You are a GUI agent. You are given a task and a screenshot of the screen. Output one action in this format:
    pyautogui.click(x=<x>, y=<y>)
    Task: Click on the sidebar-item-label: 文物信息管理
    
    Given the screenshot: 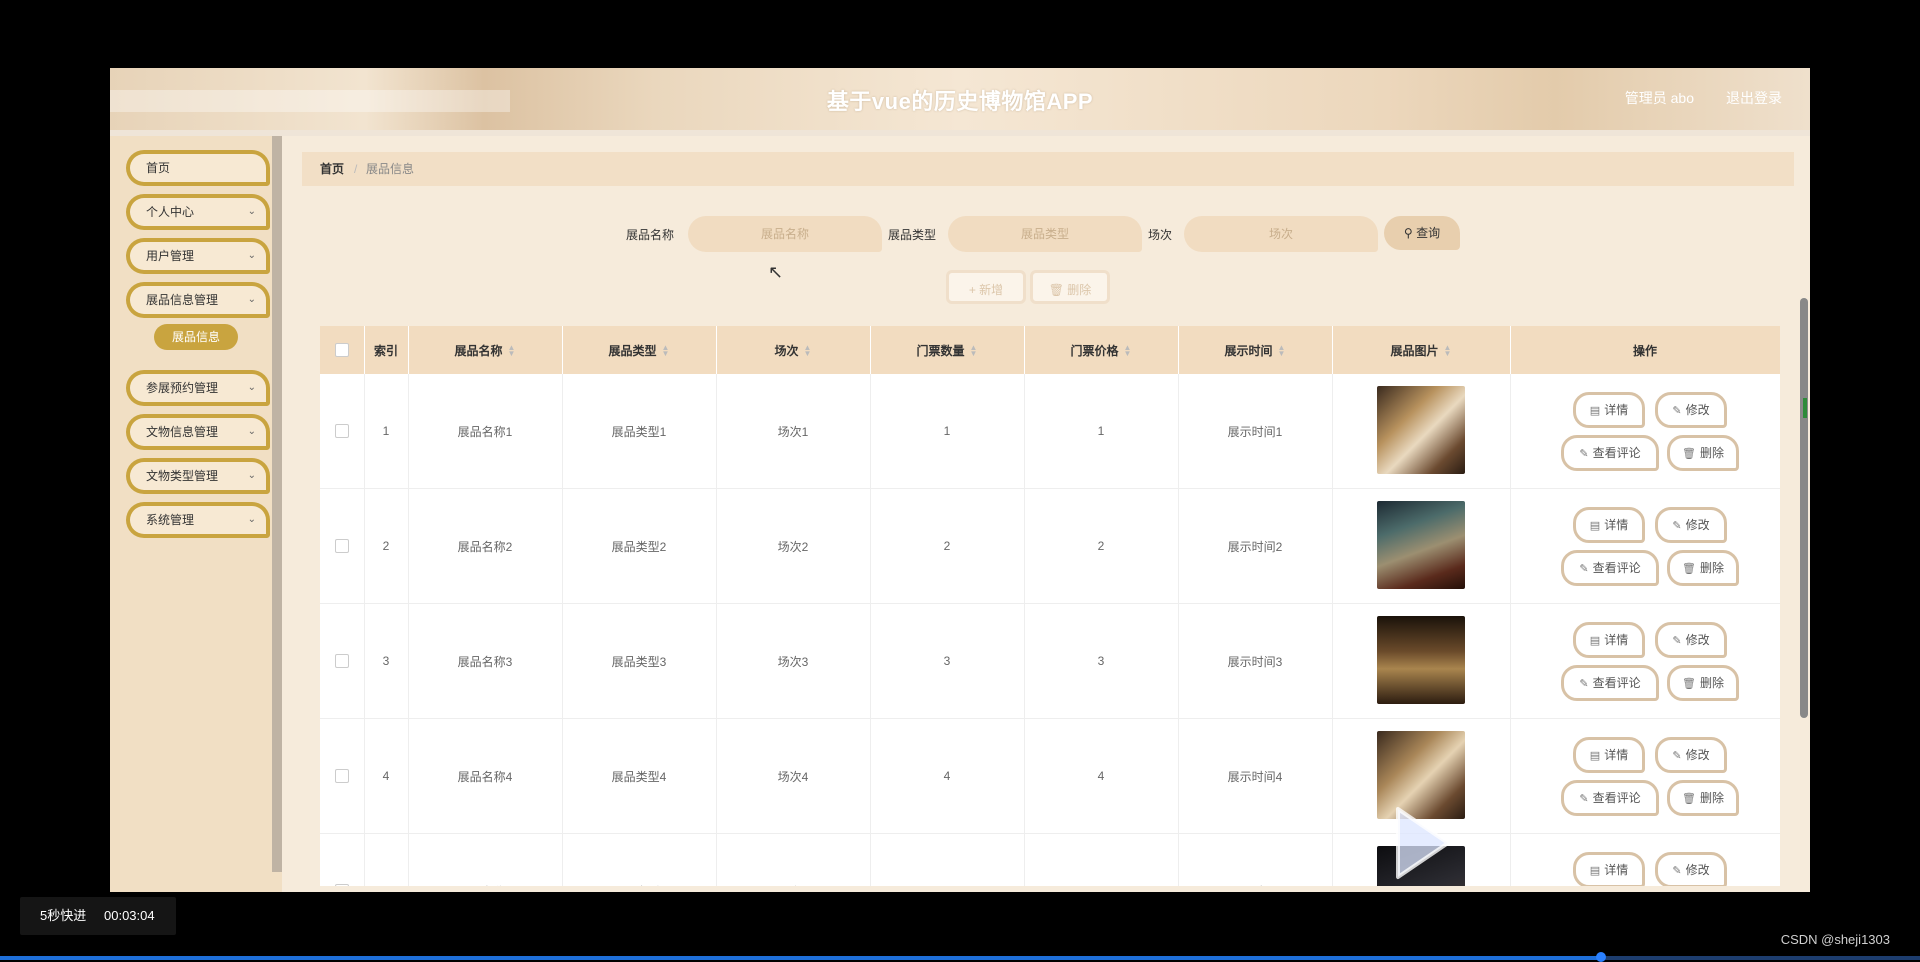 What is the action you would take?
    pyautogui.click(x=182, y=432)
    